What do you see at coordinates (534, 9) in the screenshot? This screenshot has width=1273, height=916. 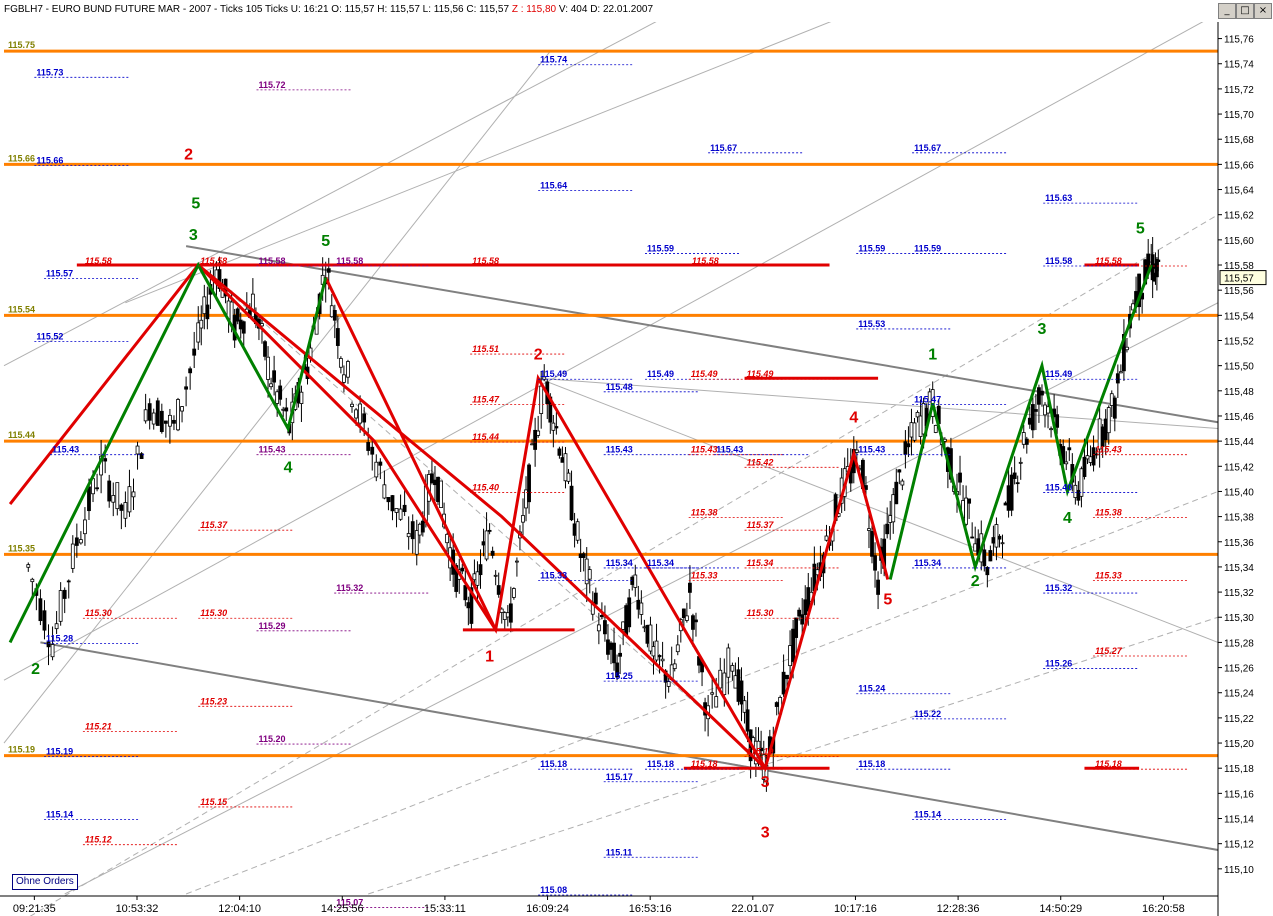 I see `title-z-value: Z : 115,80` at bounding box center [534, 9].